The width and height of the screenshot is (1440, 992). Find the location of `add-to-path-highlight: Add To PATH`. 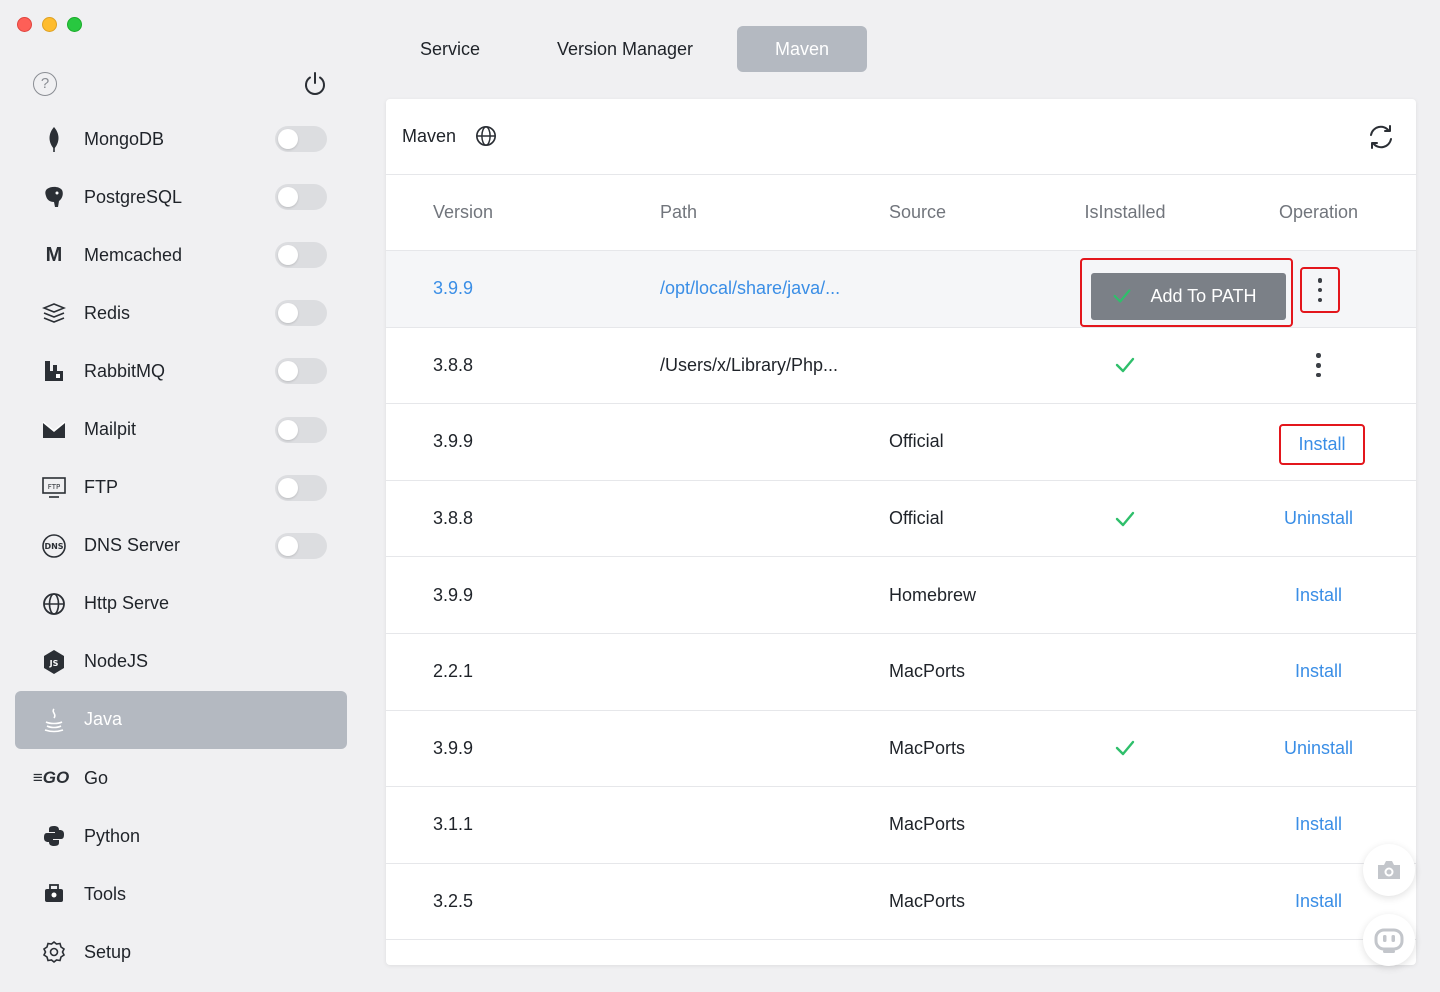

add-to-path-highlight: Add To PATH is located at coordinates (1186, 292).